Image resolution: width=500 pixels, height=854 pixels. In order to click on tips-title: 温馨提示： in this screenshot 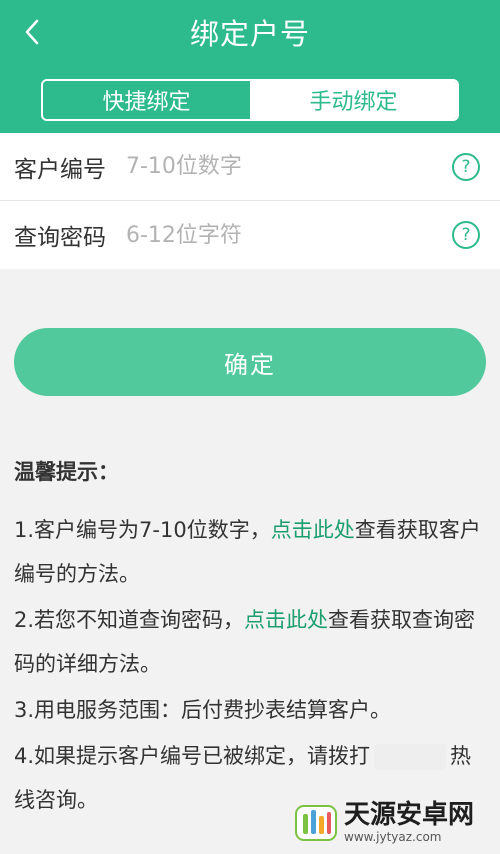, I will do `click(66, 472)`.